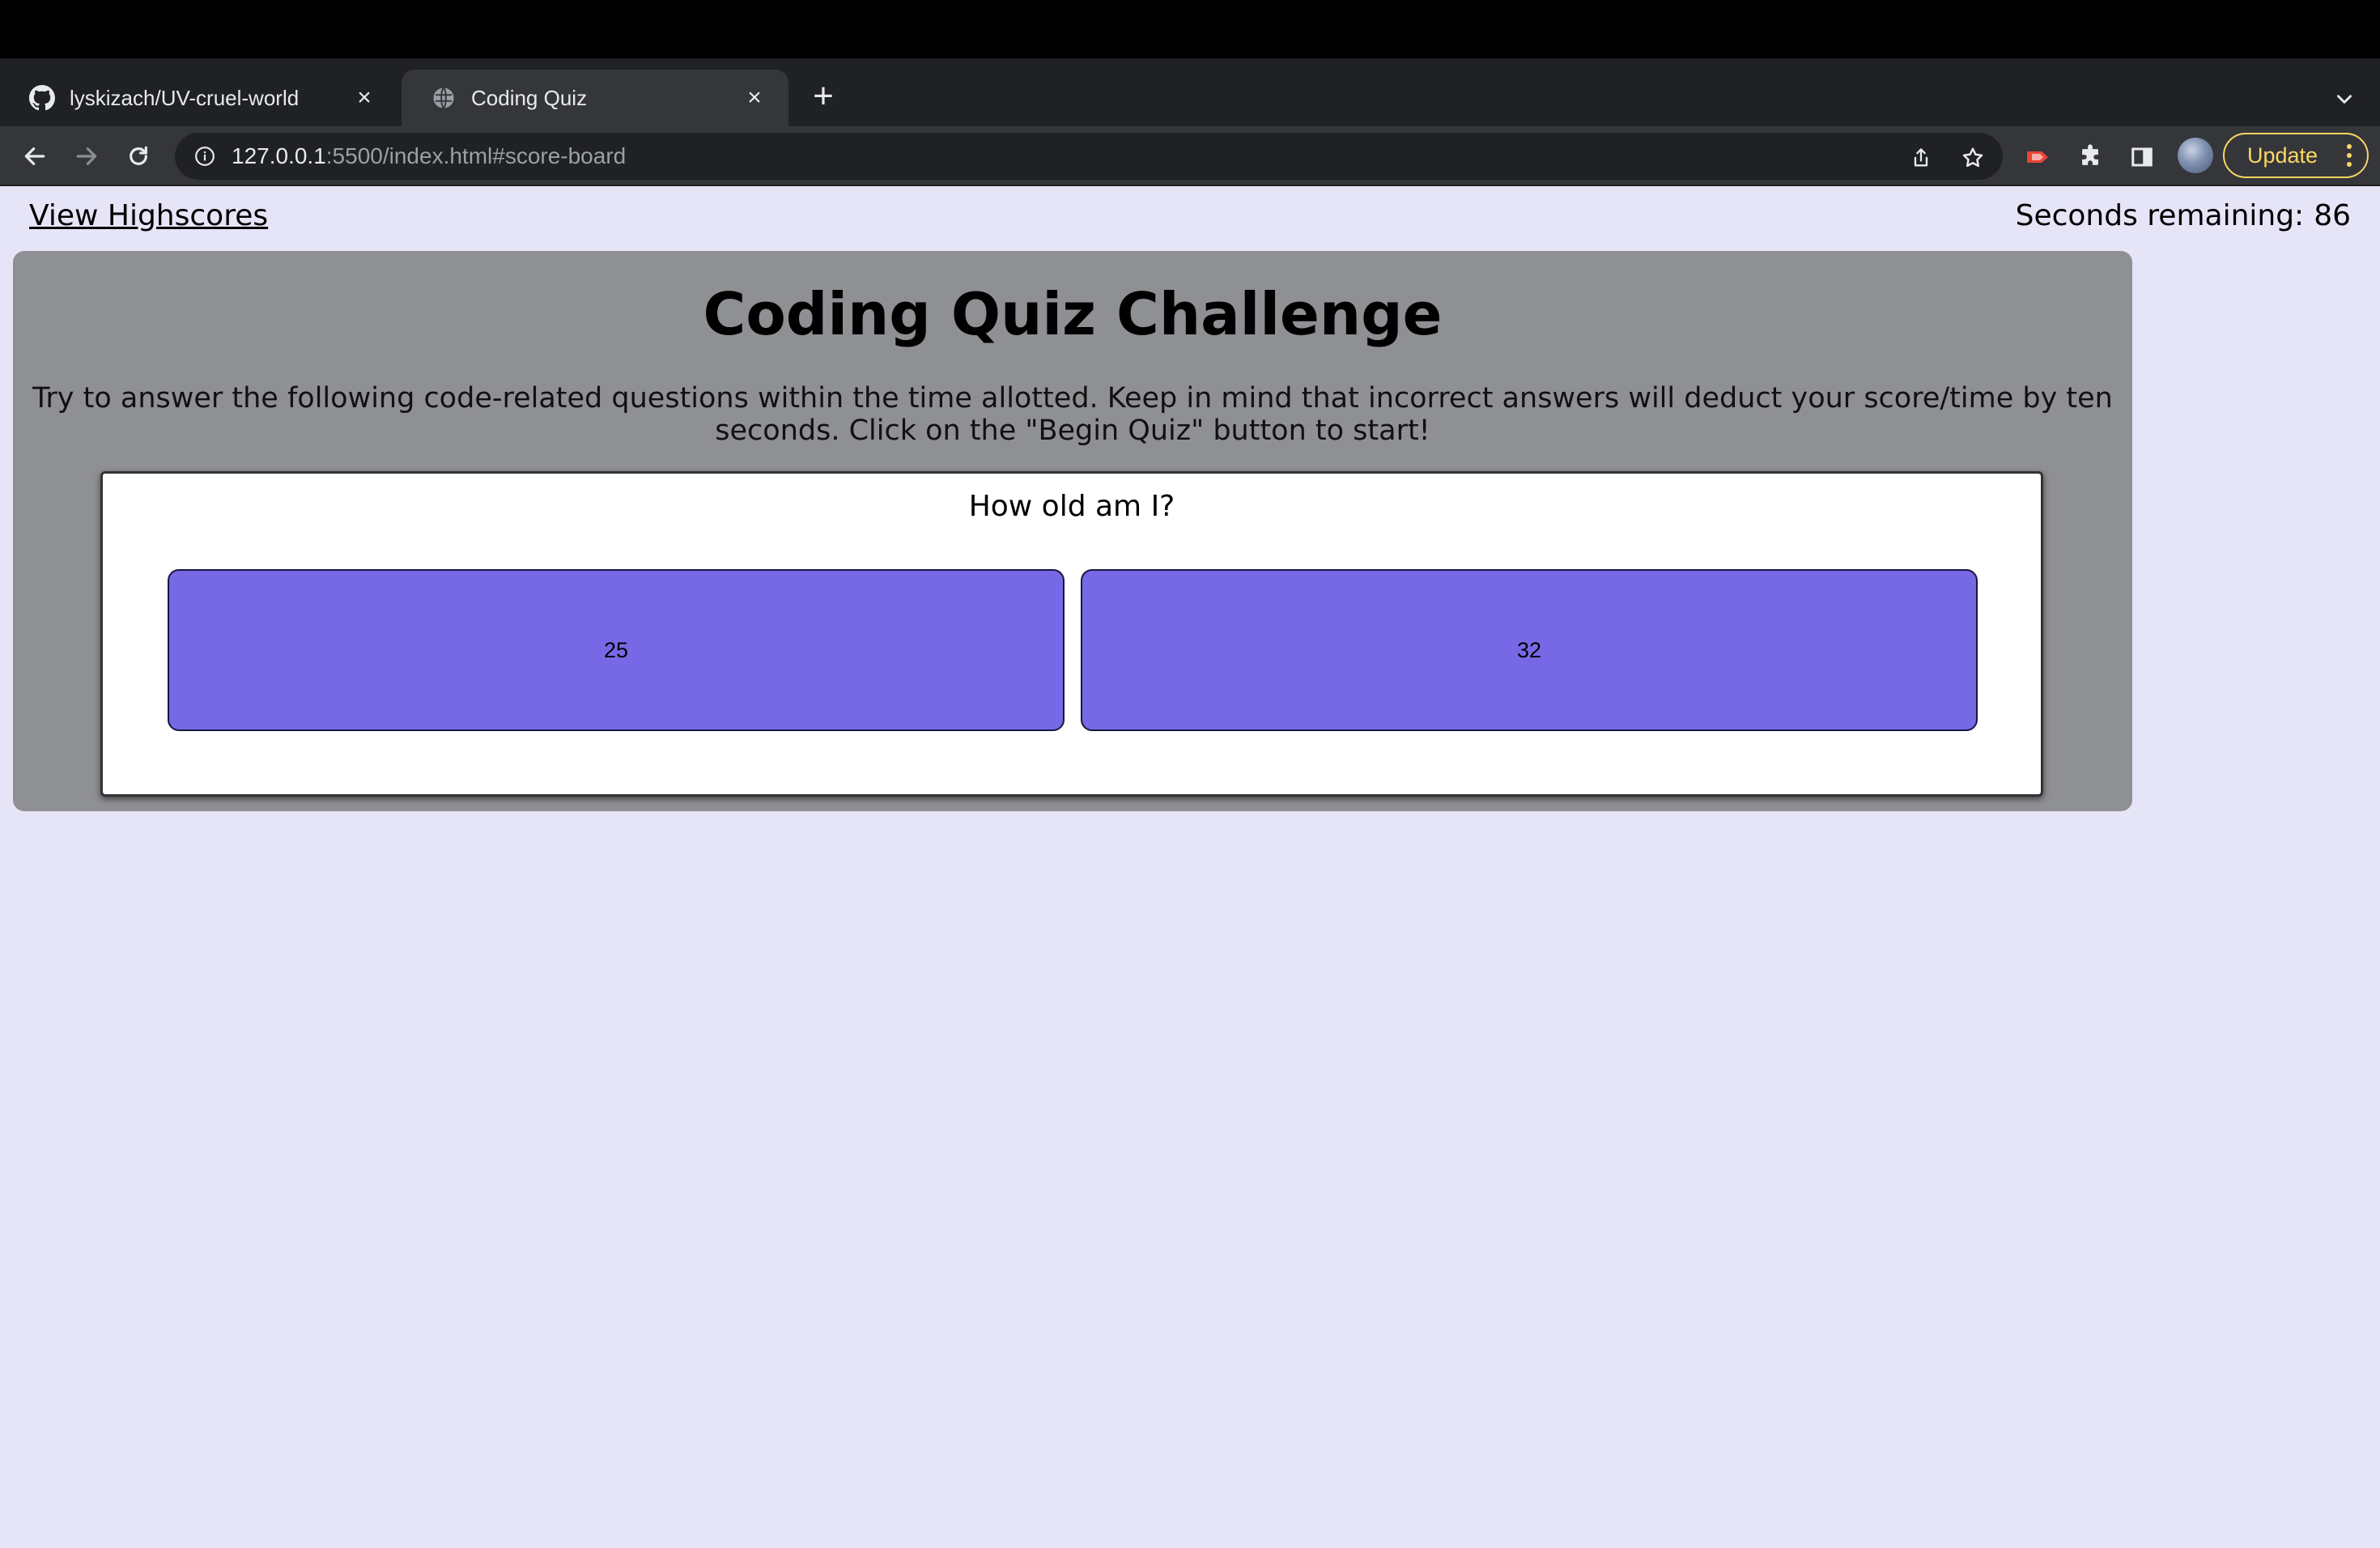 This screenshot has width=2380, height=1548. I want to click on address-bar: 127.0.0.1:5500/index.html#score-board, so click(1089, 157).